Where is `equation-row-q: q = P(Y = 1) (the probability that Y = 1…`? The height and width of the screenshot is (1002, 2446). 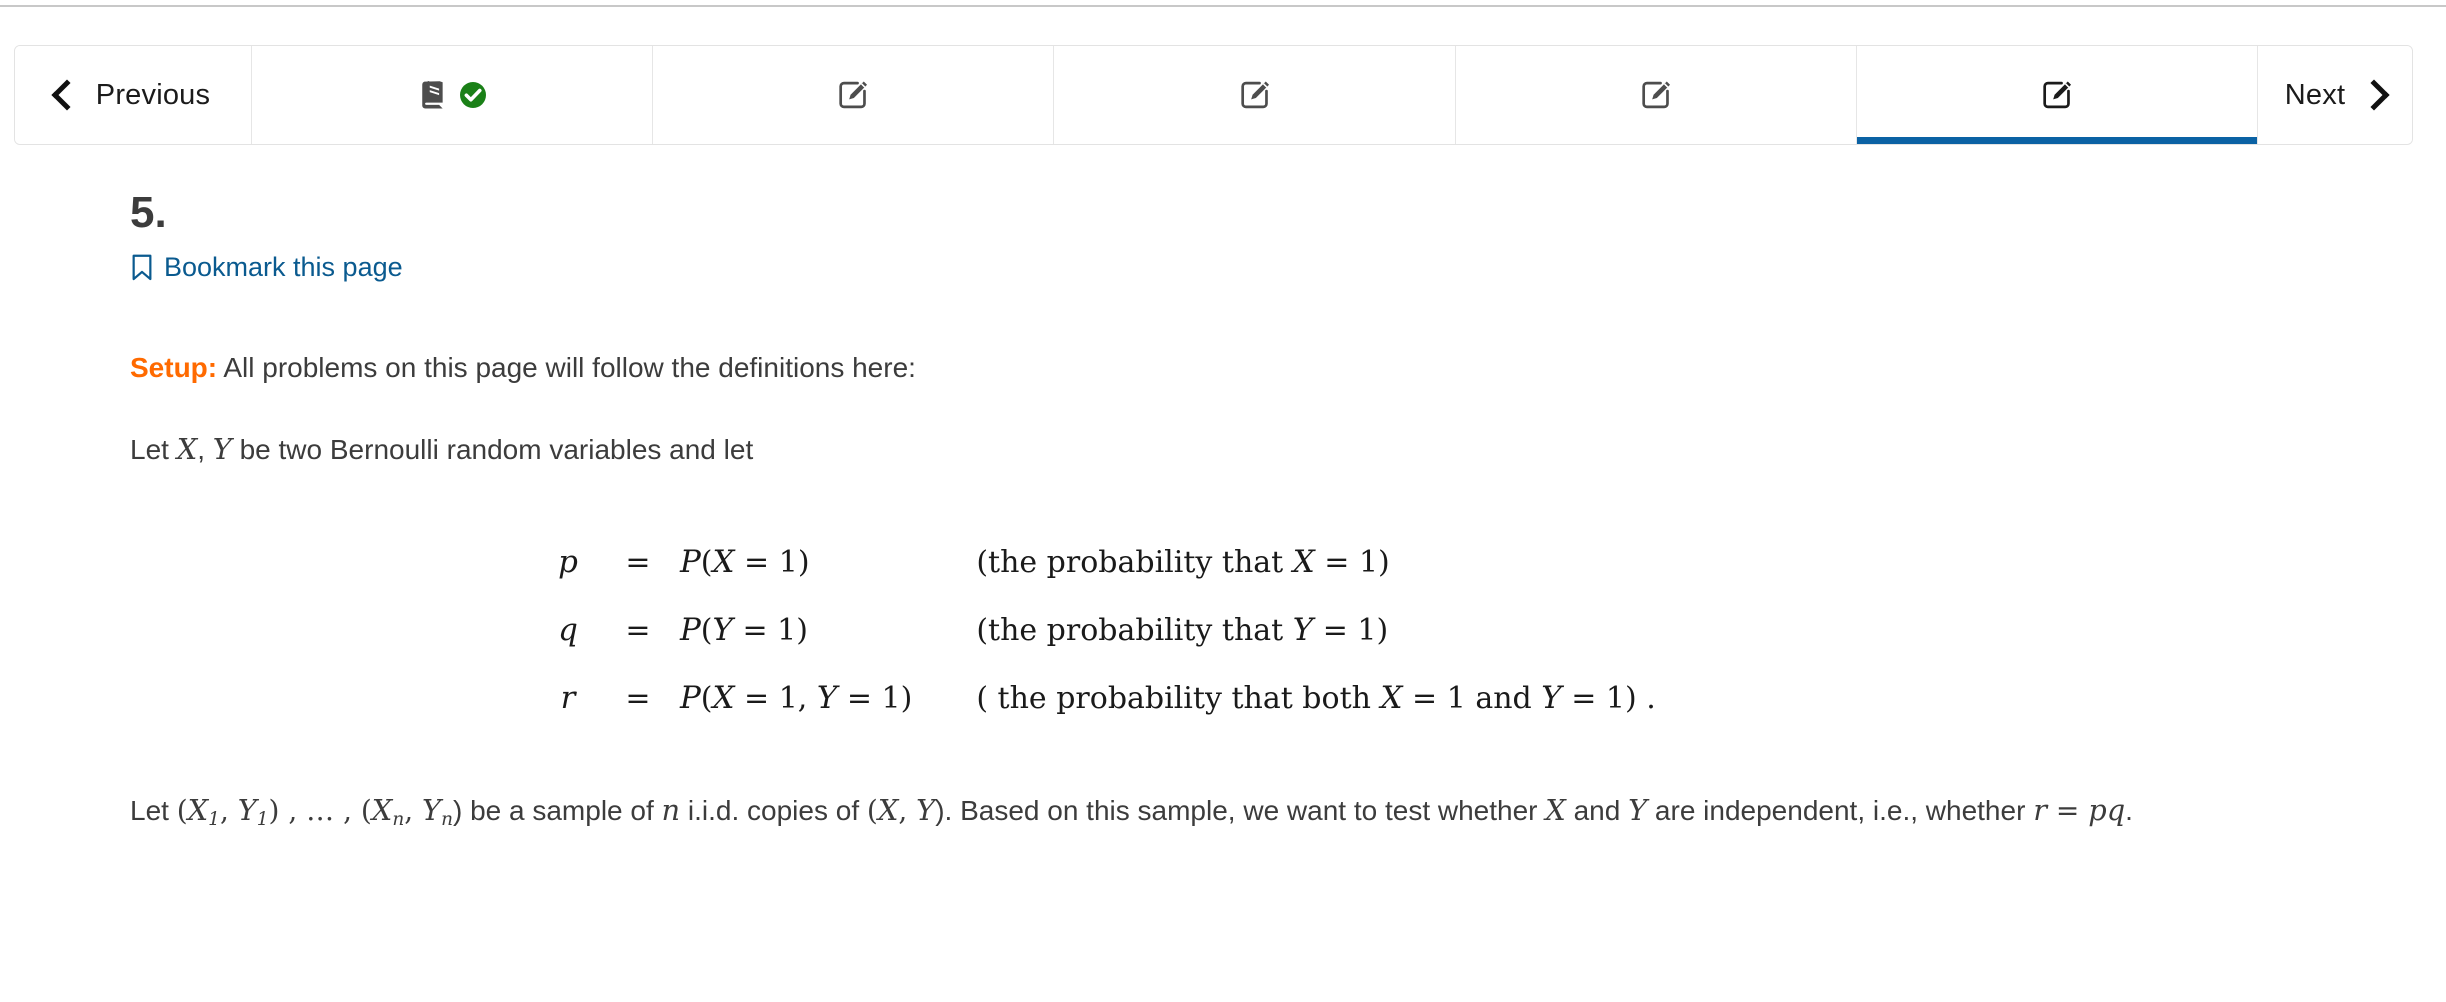
equation-row-q: q = P(Y = 1) (the probability that Y = 1… is located at coordinates (1098, 630).